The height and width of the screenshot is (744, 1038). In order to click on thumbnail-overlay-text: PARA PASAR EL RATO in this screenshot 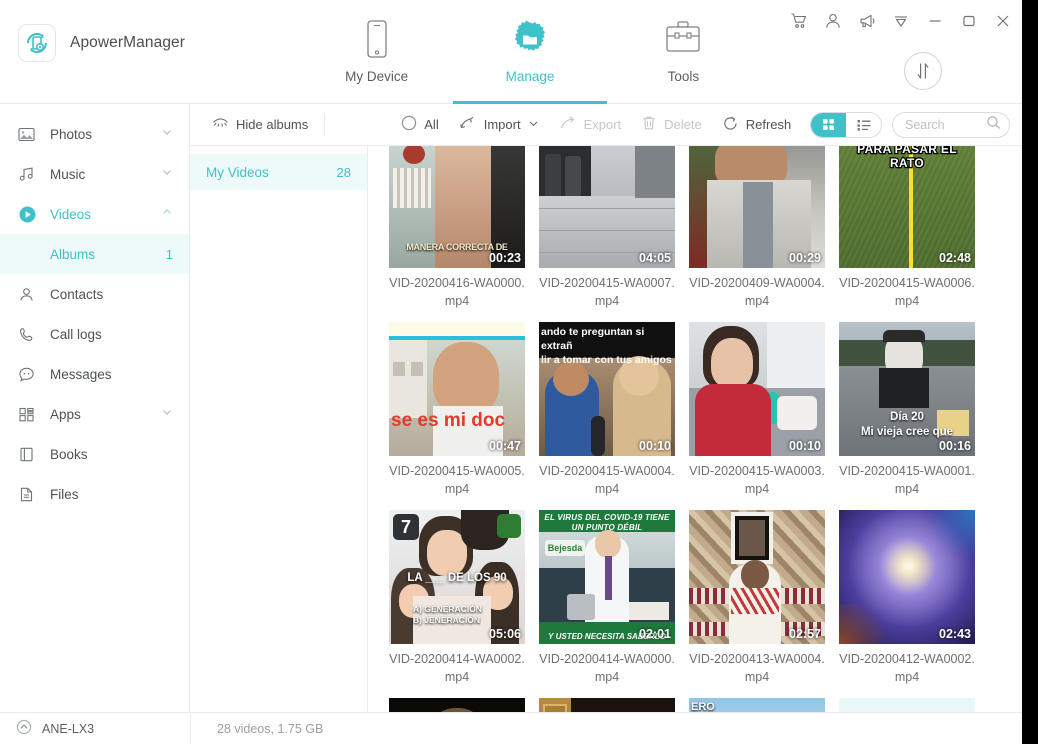, I will do `click(907, 158)`.